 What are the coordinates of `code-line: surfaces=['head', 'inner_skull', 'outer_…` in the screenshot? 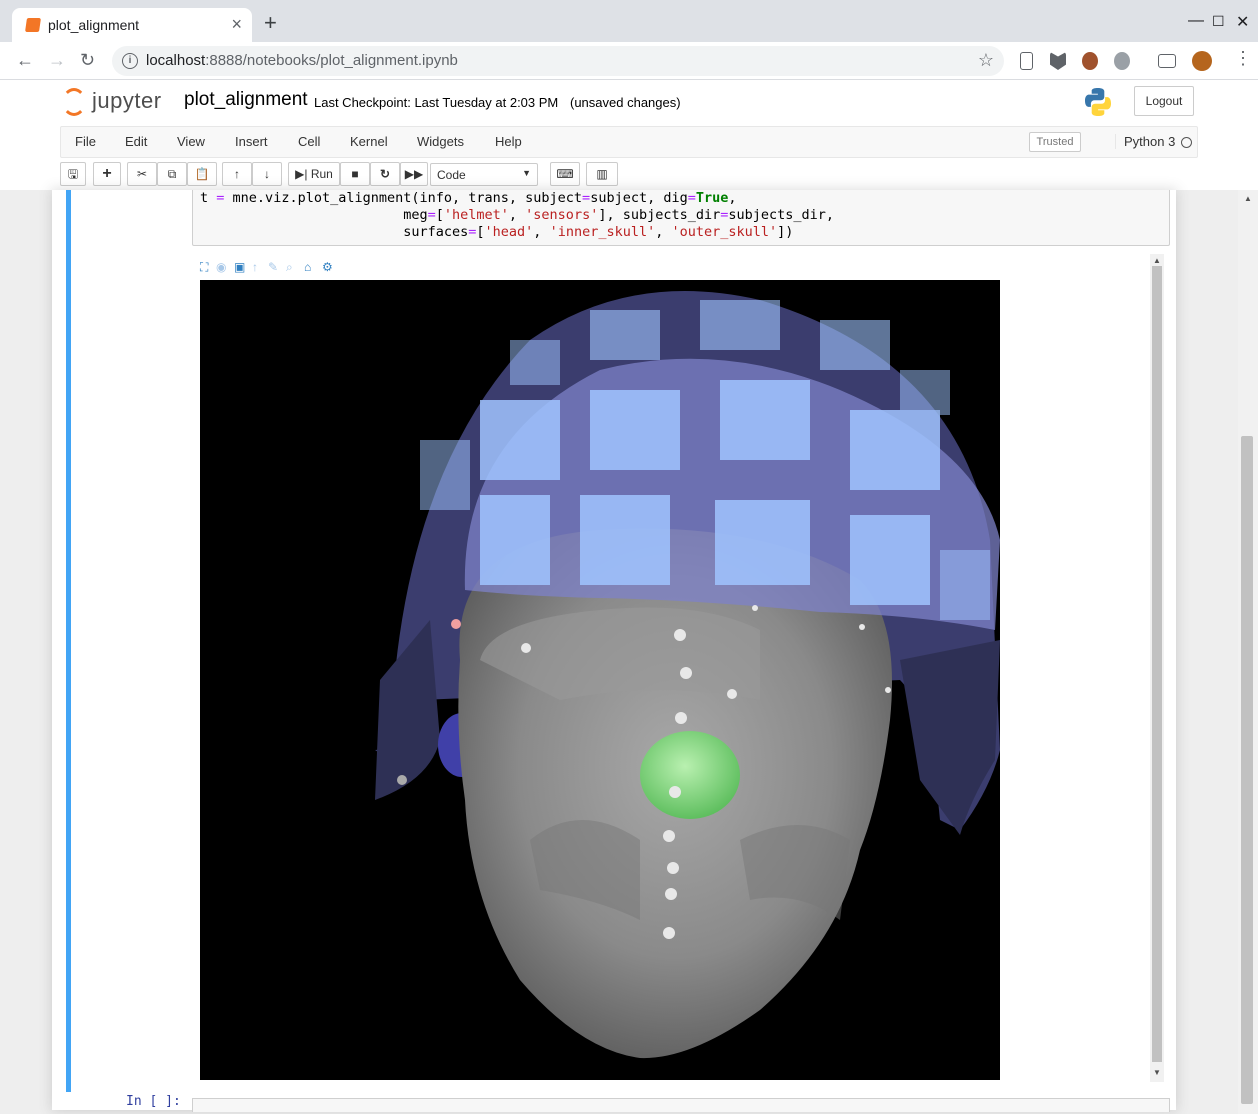 It's located at (598, 232).